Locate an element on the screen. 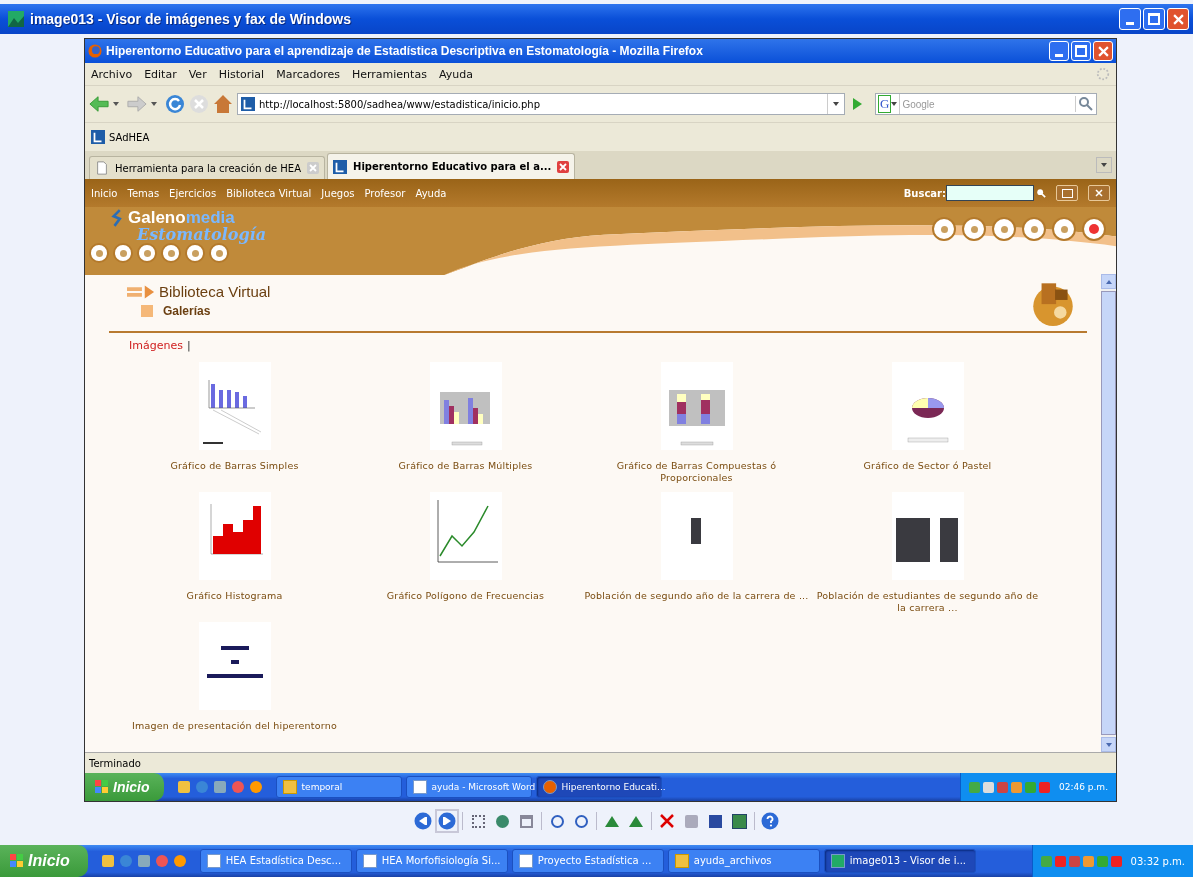  help-icon is located at coordinates (770, 821).